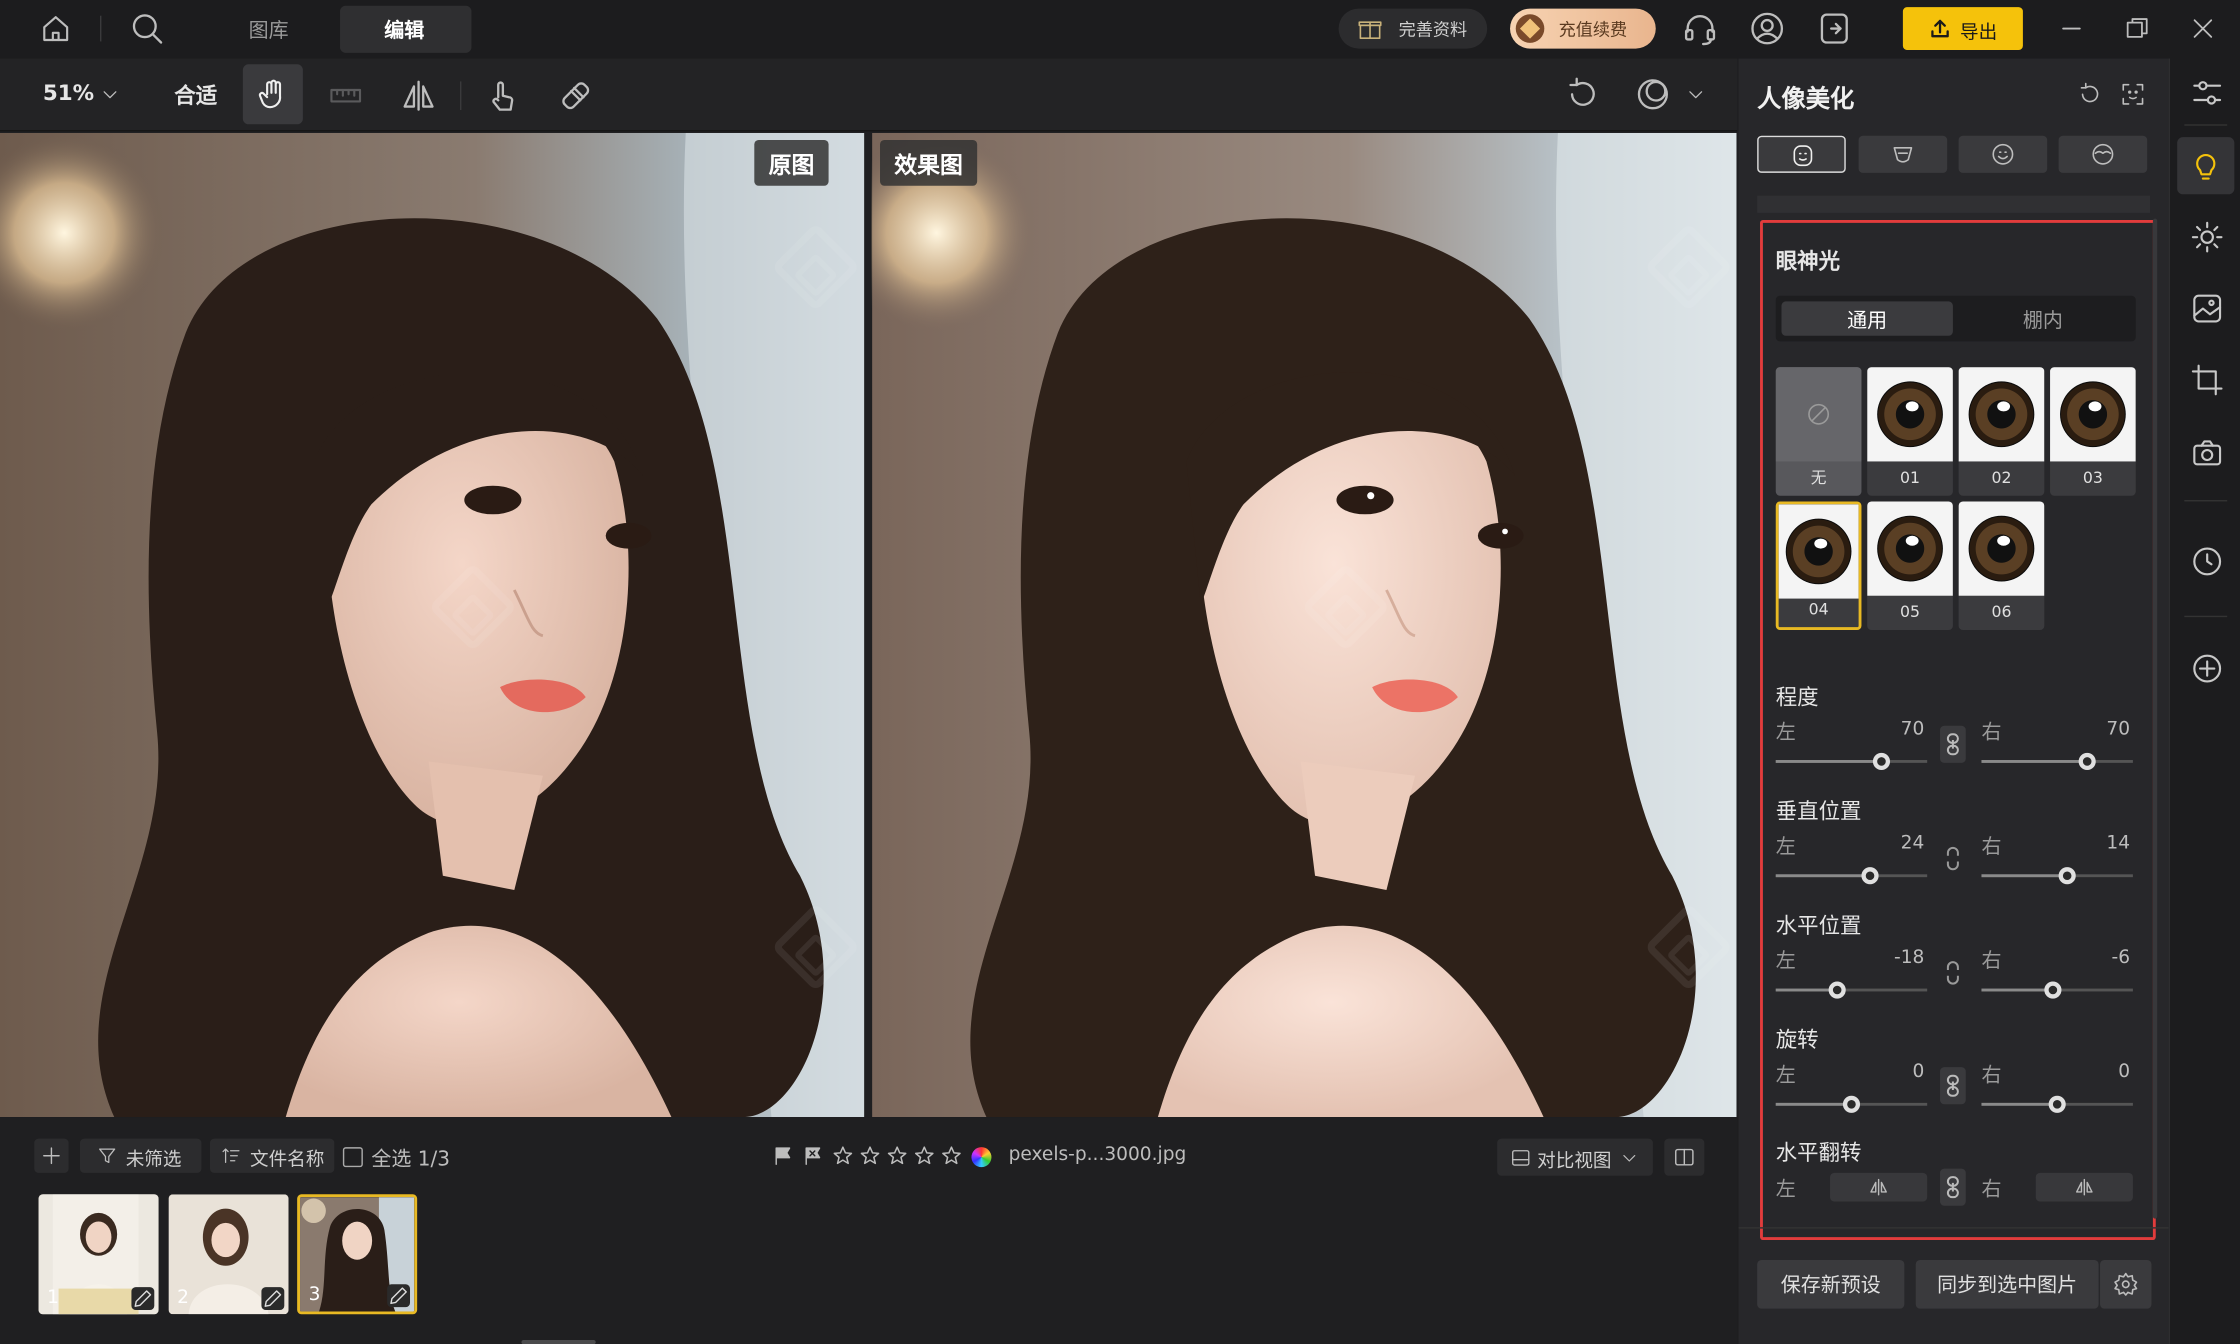 The width and height of the screenshot is (2240, 1344). Describe the element at coordinates (2155, 718) in the screenshot. I see `panel-scrollbar` at that location.